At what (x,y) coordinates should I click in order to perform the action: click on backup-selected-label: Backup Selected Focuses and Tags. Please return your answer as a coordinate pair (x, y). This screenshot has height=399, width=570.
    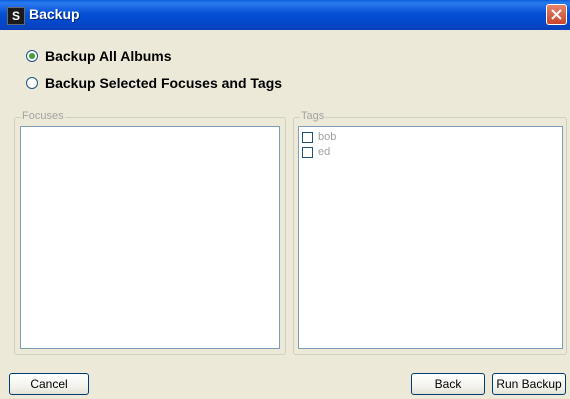
    Looking at the image, I should click on (163, 83).